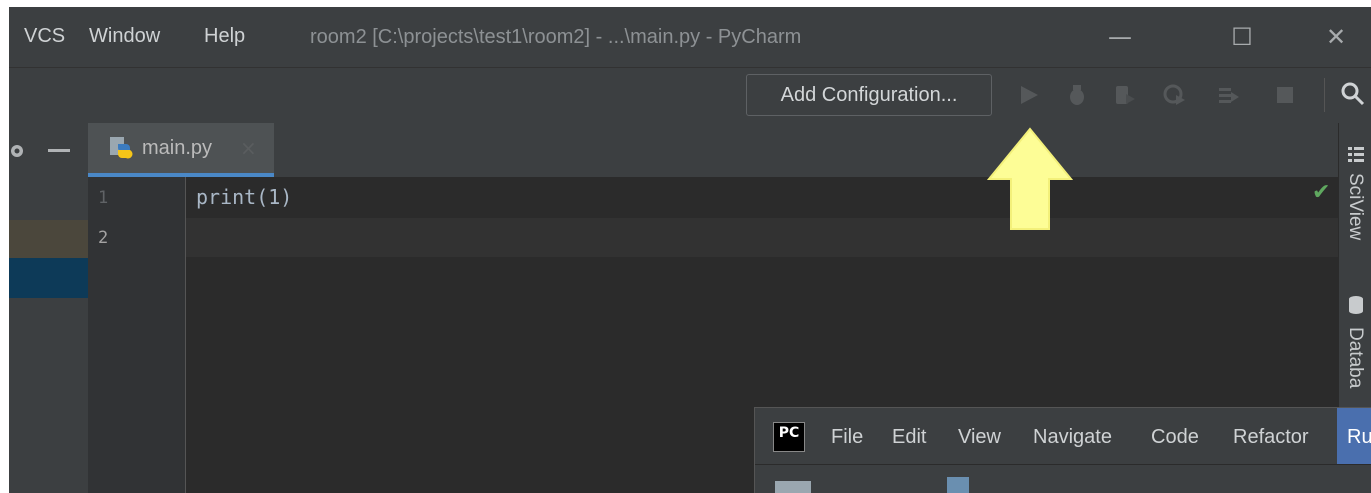 The image size is (1371, 493). What do you see at coordinates (244, 197) in the screenshot?
I see `code-line: print(1)` at bounding box center [244, 197].